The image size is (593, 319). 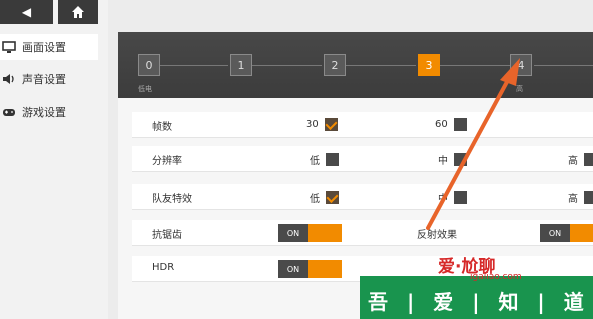 I want to click on quality-level-0: 0, so click(x=149, y=65).